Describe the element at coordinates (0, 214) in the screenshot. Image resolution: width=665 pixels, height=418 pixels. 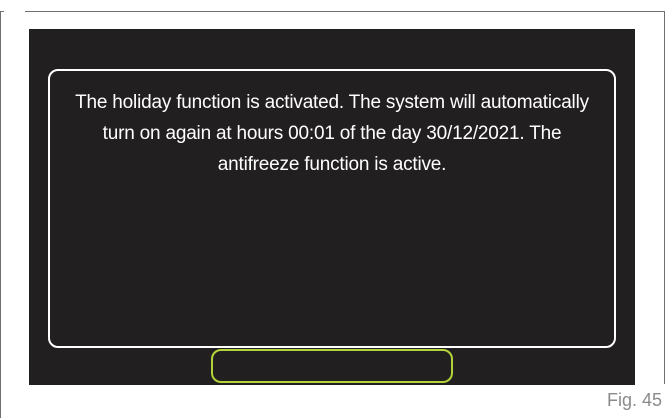
I see `frame-left-border` at that location.